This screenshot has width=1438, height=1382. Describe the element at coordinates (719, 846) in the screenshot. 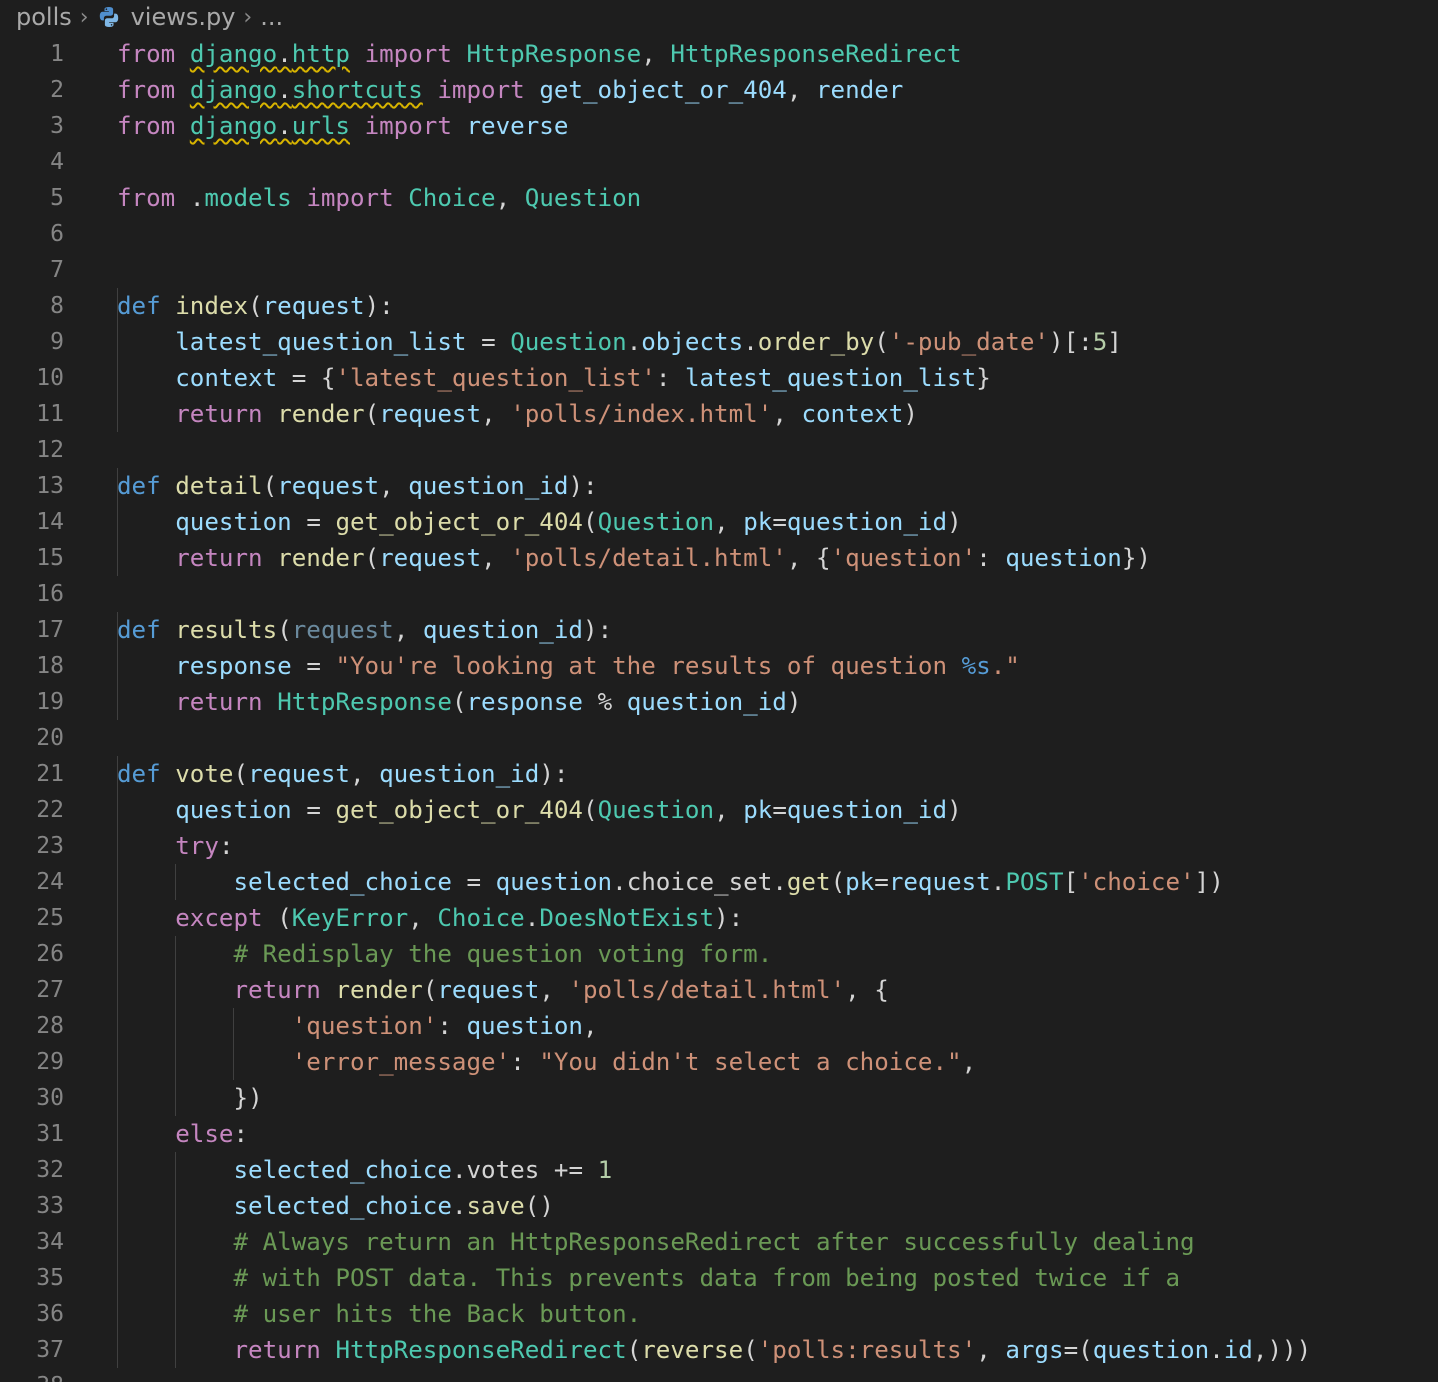

I see `code-line: 23 try:` at that location.